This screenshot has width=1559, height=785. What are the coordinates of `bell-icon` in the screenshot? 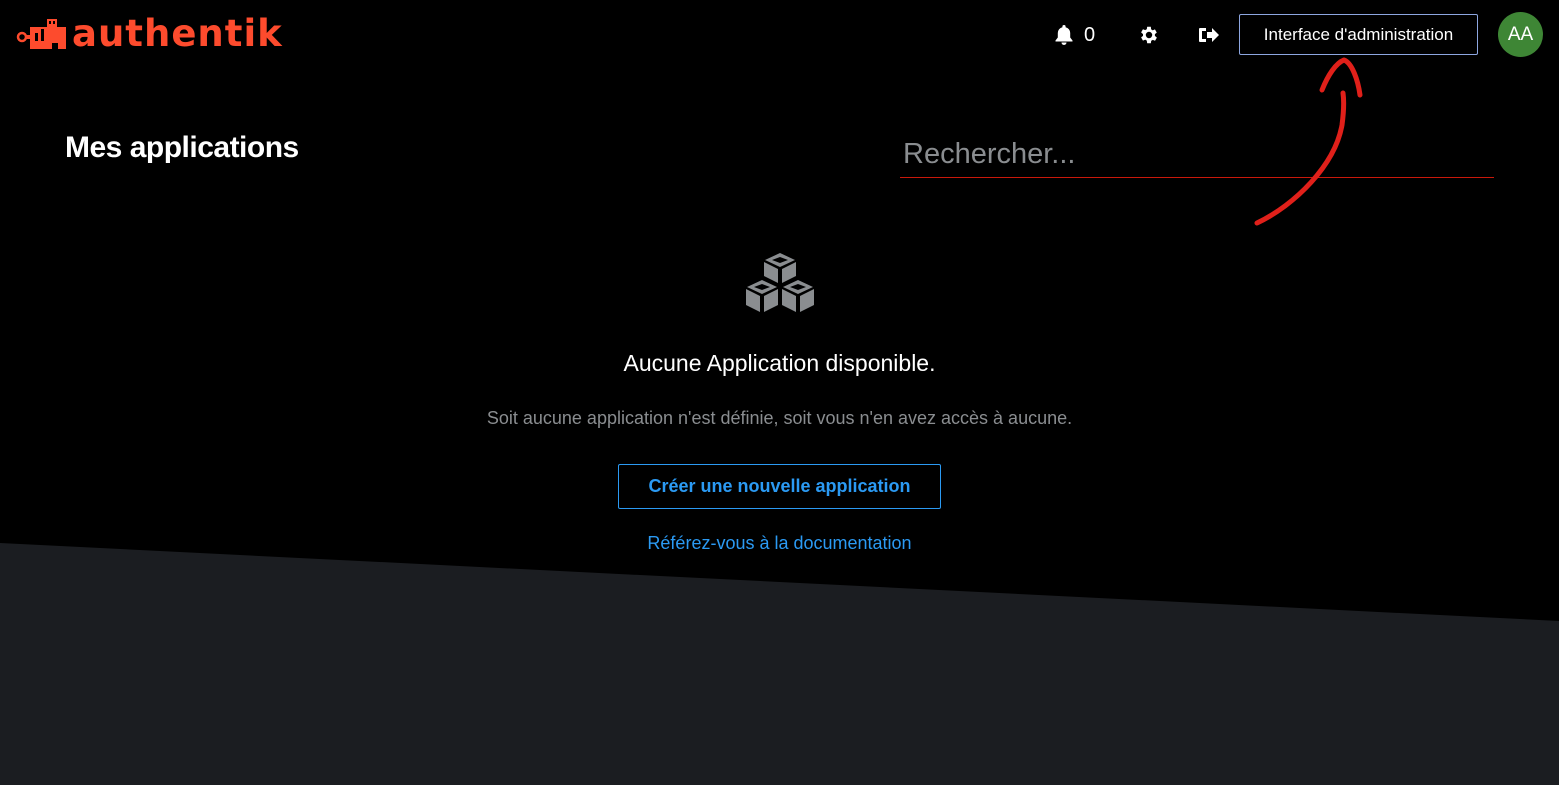 It's located at (1064, 35).